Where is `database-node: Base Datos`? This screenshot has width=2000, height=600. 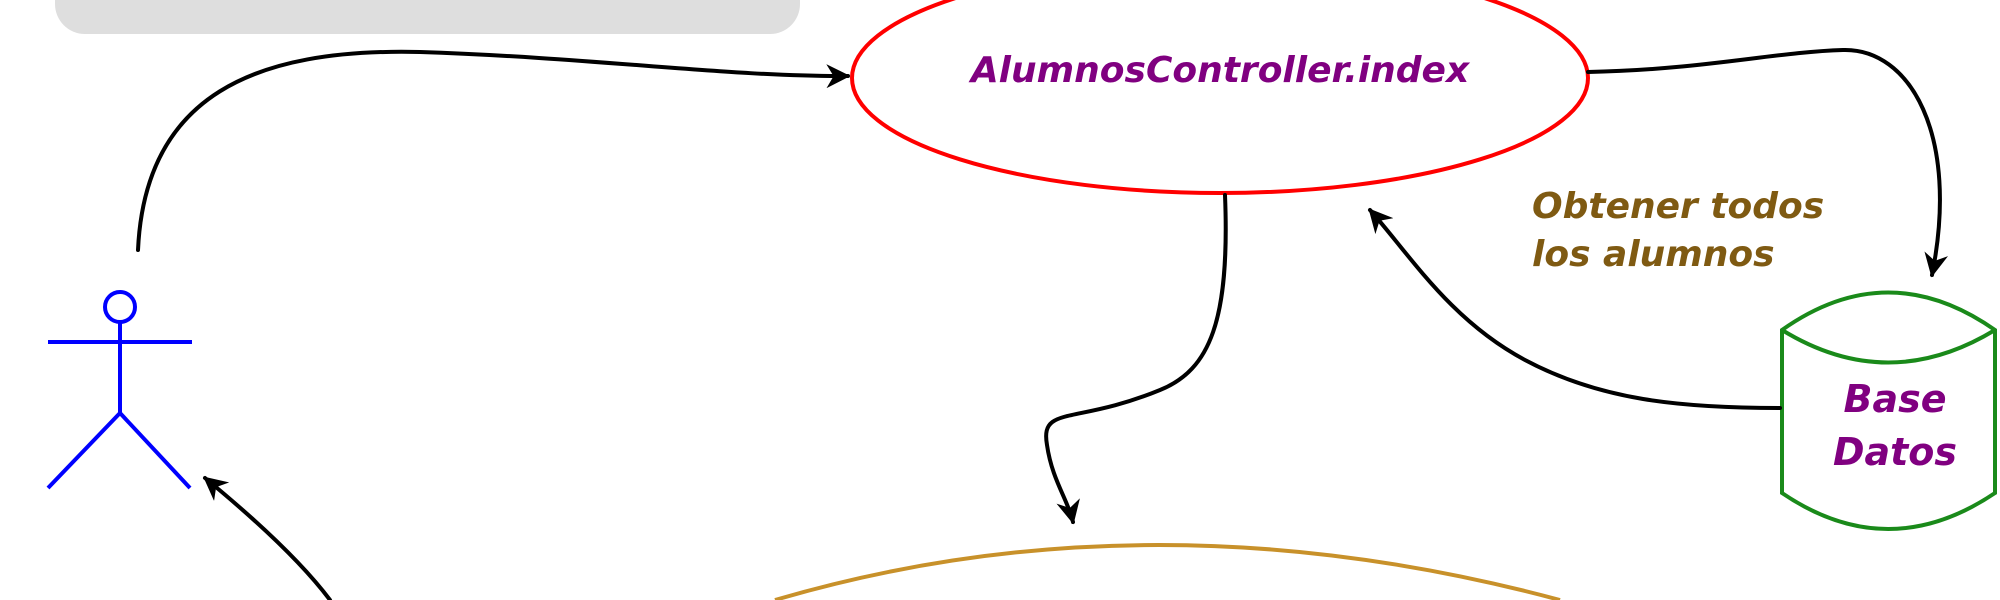 database-node: Base Datos is located at coordinates (1888, 410).